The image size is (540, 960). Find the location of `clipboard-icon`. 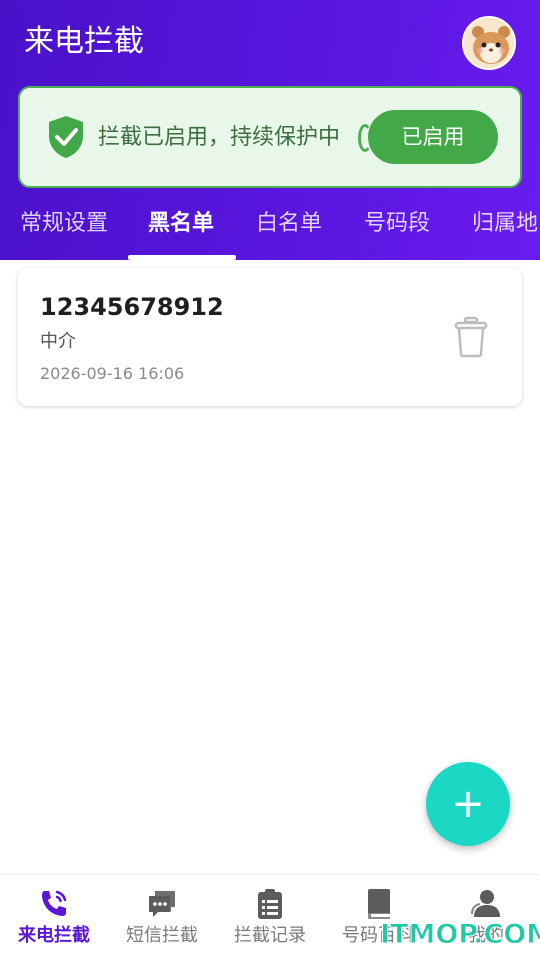

clipboard-icon is located at coordinates (270, 904).